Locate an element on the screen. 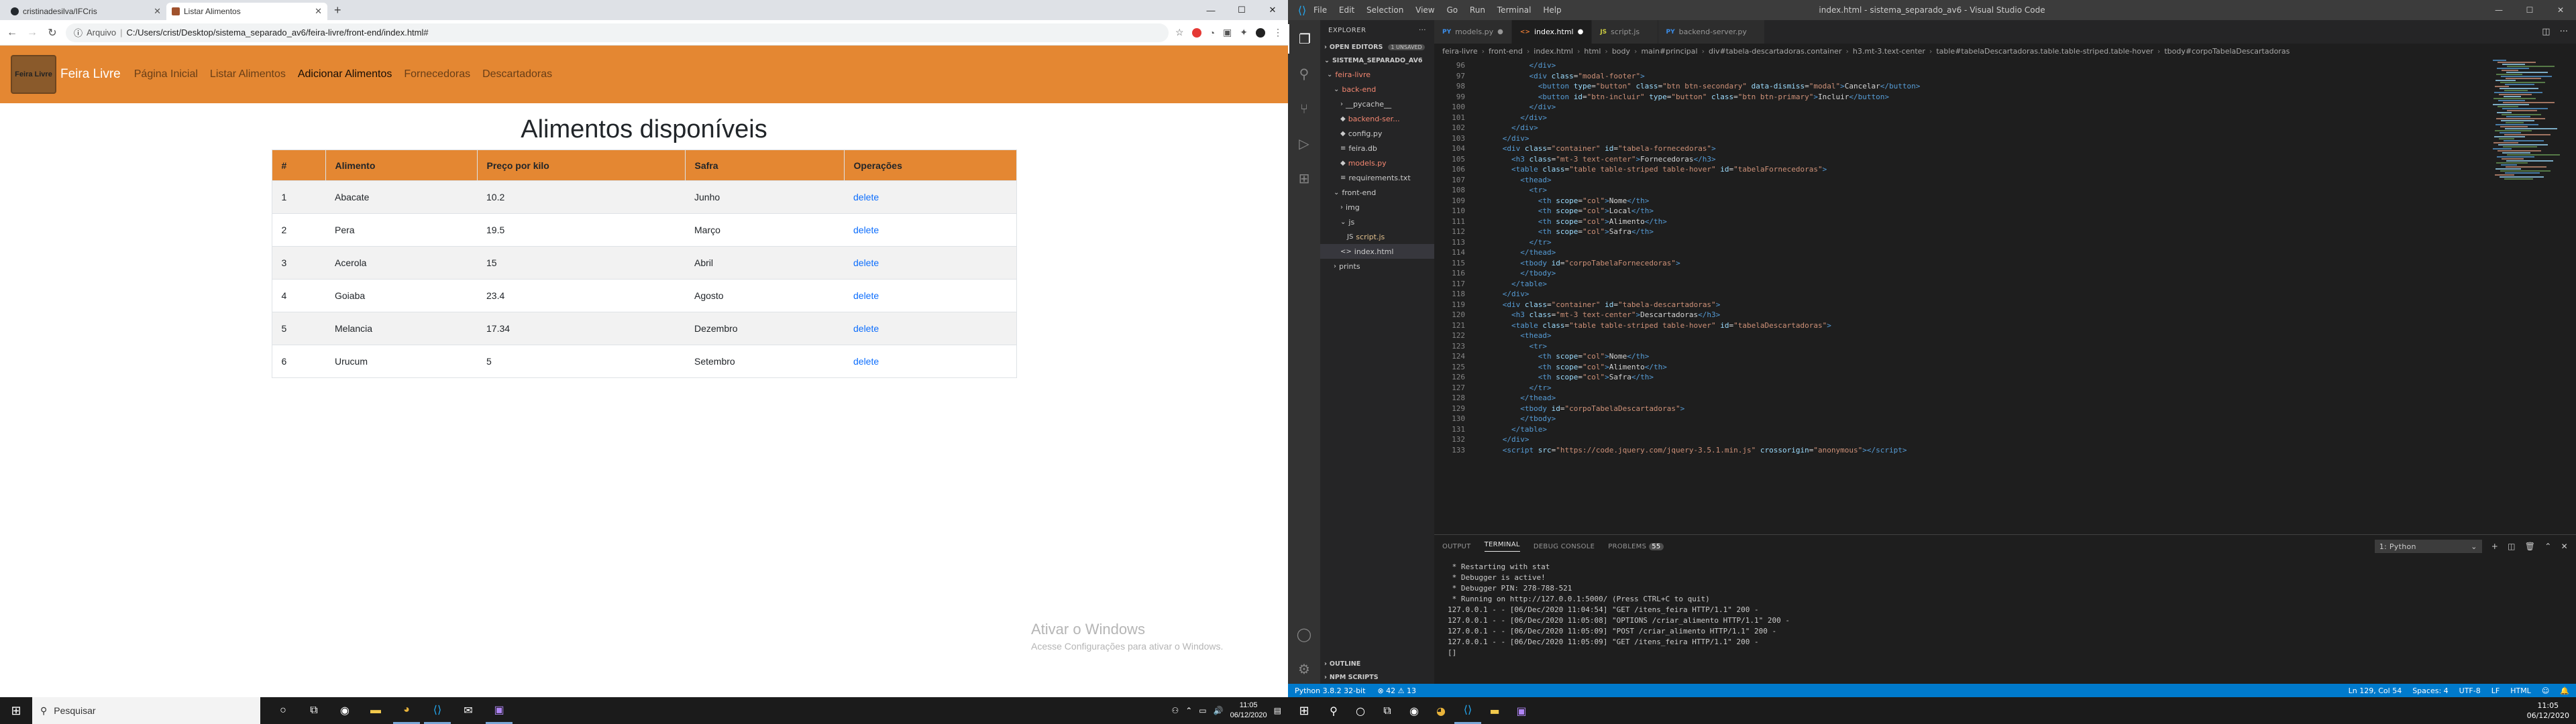 This screenshot has height=724, width=2576. tree-item: › __pycache__ is located at coordinates (1377, 104).